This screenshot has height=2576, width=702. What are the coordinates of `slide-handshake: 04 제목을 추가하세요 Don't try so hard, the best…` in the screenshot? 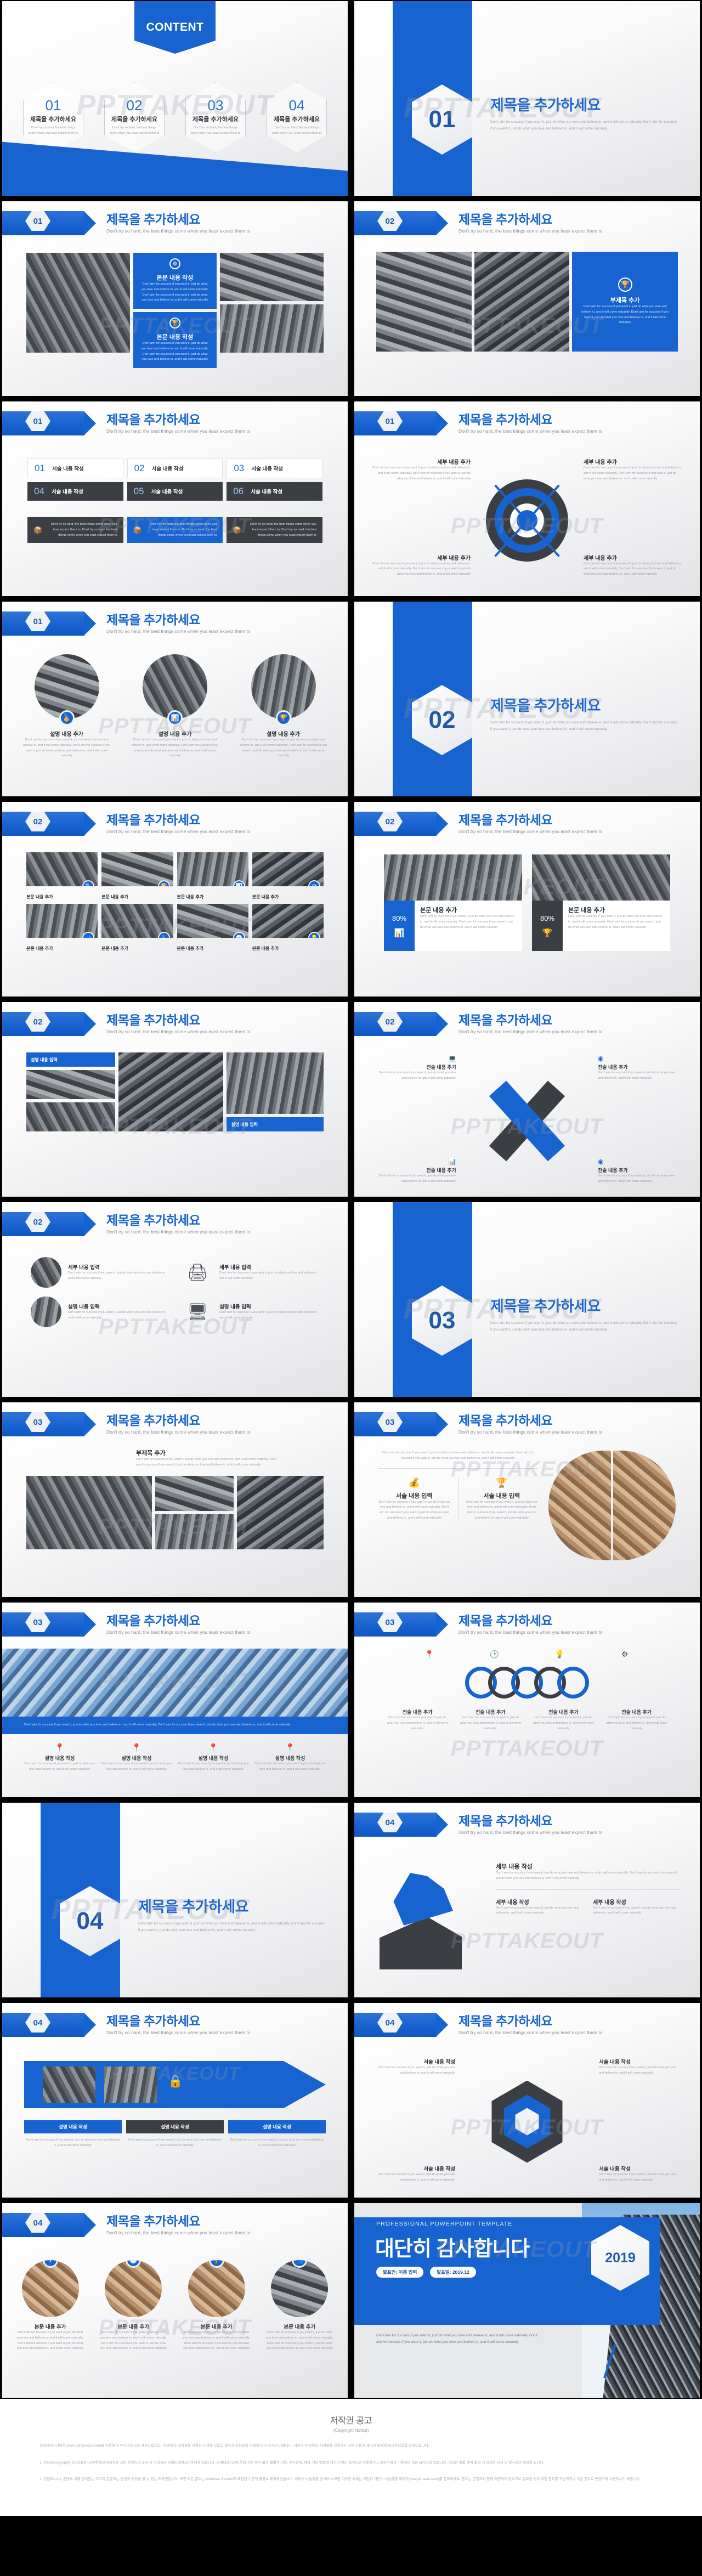 It's located at (527, 1900).